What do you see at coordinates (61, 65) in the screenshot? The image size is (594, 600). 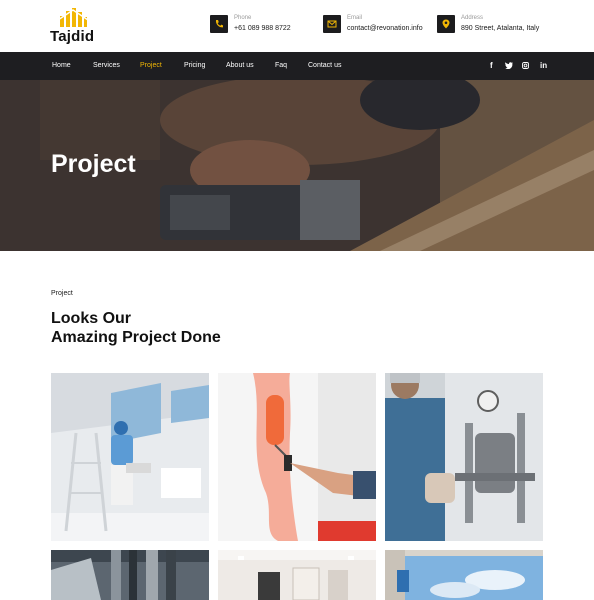 I see `nav-item-home: Home` at bounding box center [61, 65].